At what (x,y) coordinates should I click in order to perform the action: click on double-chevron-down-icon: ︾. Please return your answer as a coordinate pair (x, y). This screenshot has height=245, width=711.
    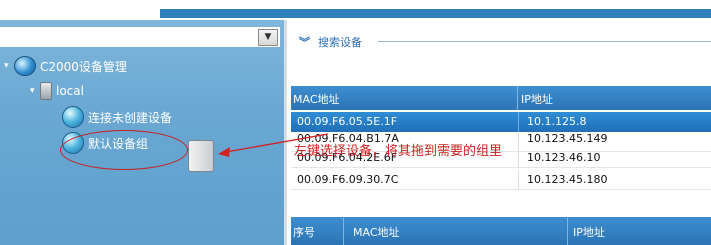
    Looking at the image, I should click on (304, 42).